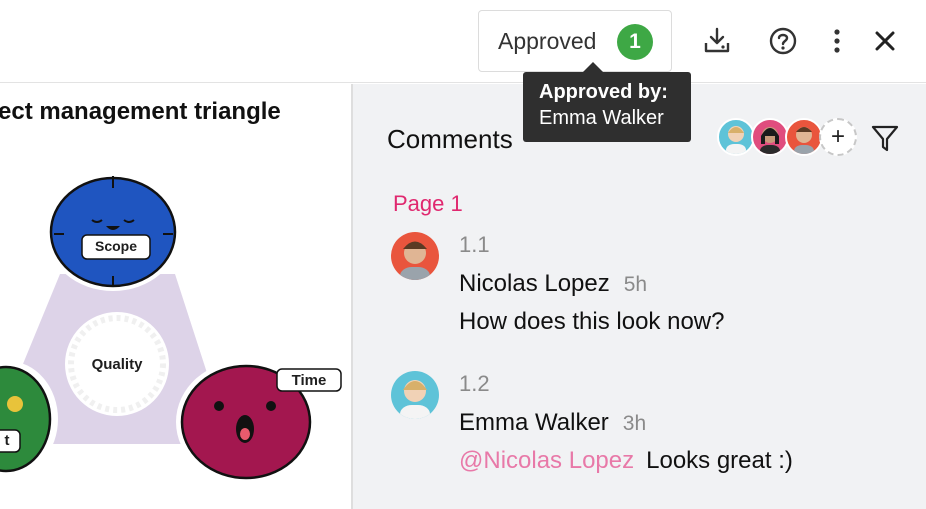 The height and width of the screenshot is (509, 926). Describe the element at coordinates (546, 460) in the screenshot. I see `mention-link: @Nicolas Lopez` at that location.